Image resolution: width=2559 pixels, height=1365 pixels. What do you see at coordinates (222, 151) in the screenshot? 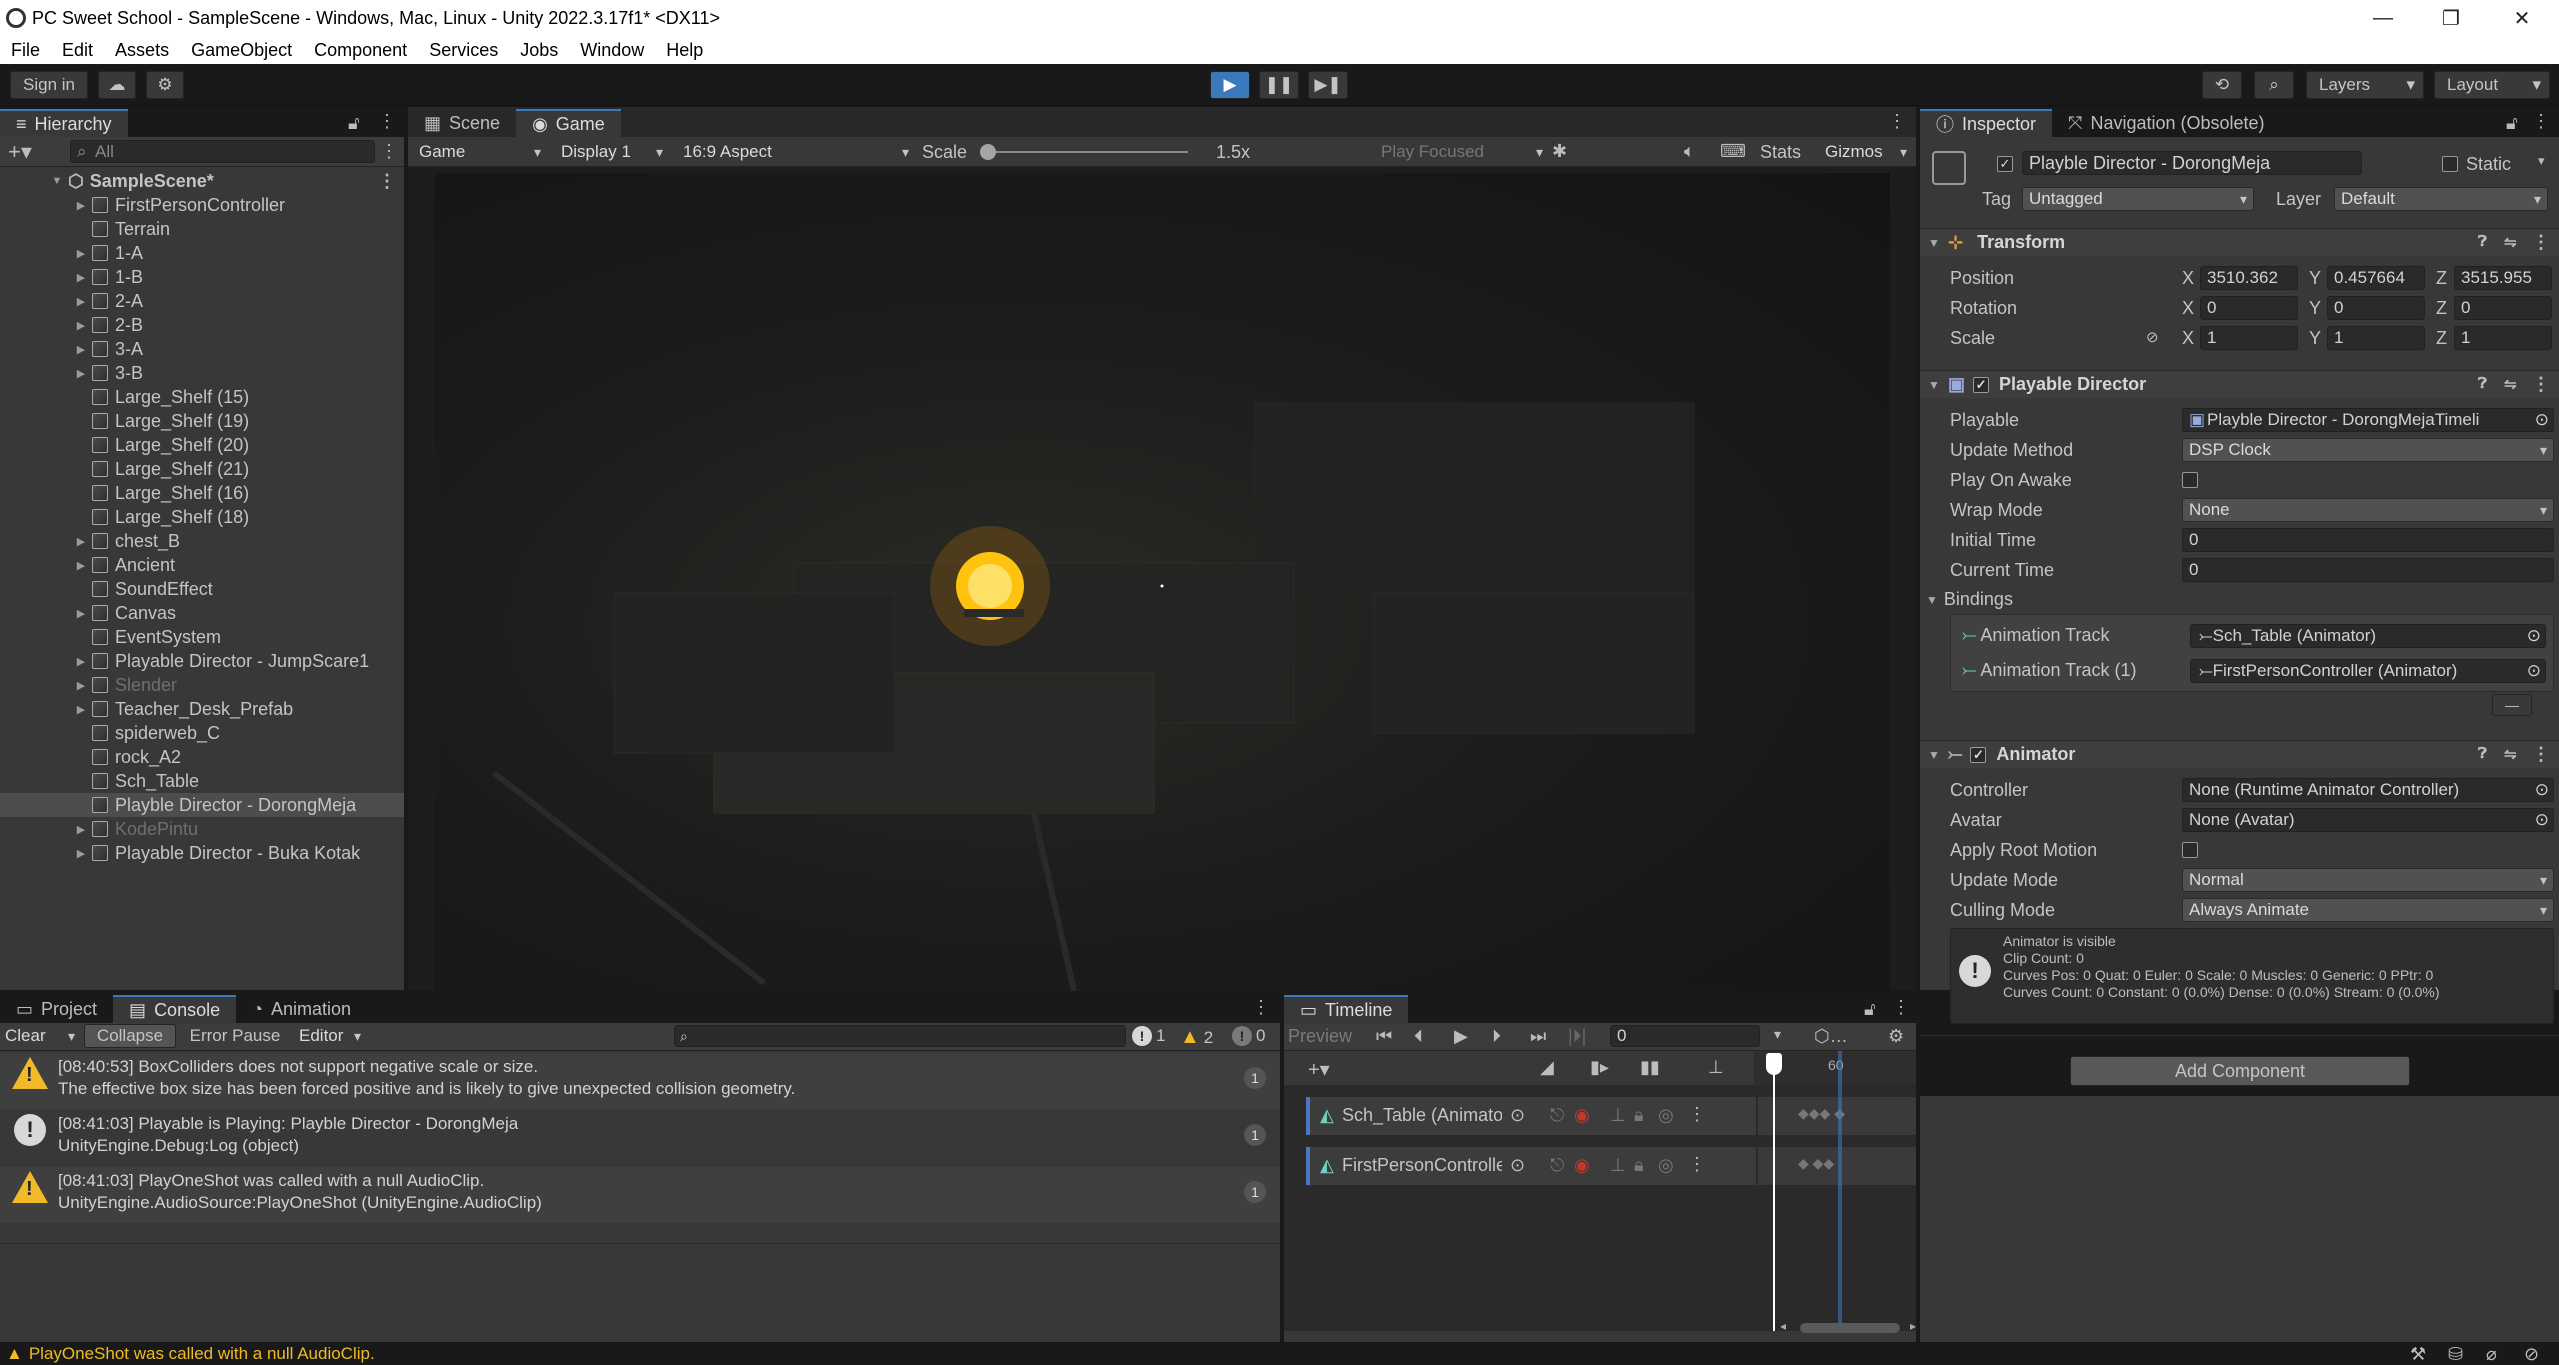
I see `hierarchy-search-input: ⌕ All` at bounding box center [222, 151].